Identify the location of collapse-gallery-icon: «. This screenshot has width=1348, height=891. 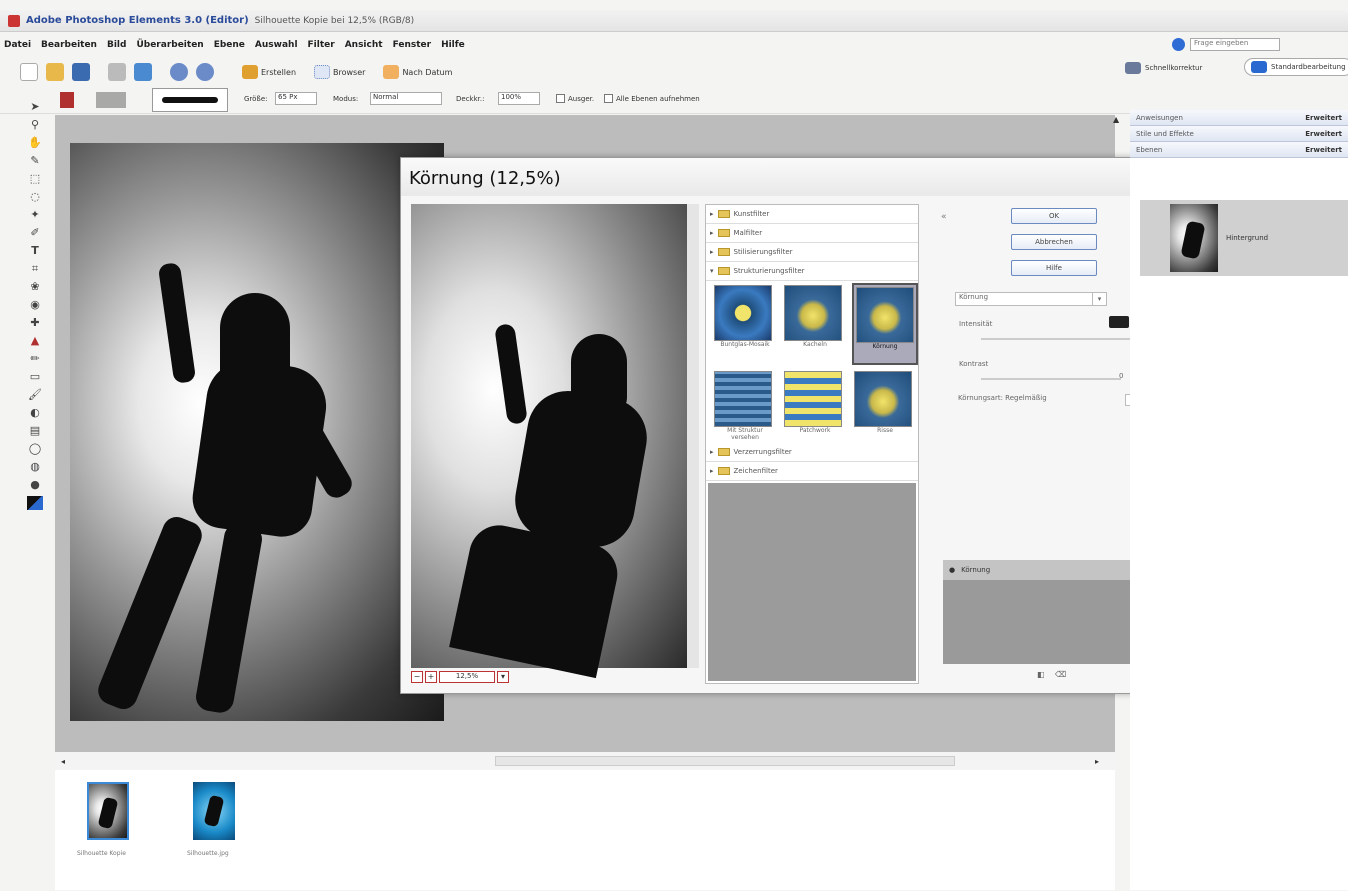
(944, 217).